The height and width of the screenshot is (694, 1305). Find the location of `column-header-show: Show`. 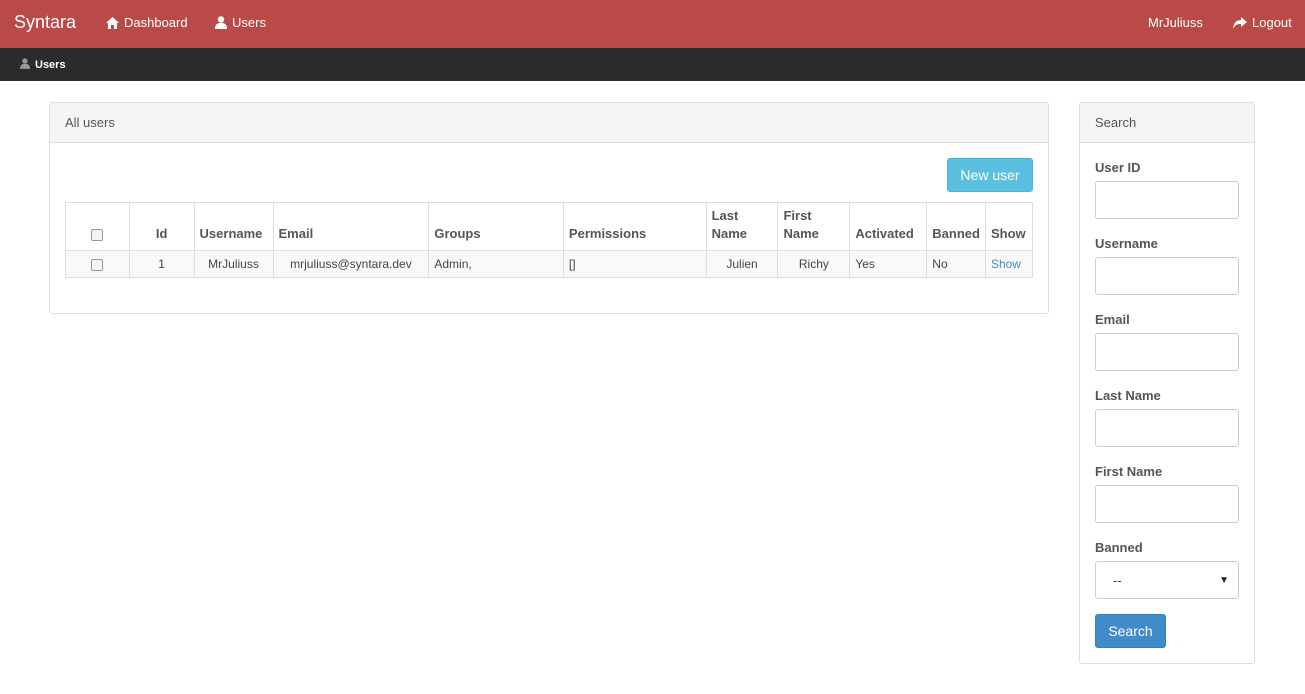

column-header-show: Show is located at coordinates (1009, 226).